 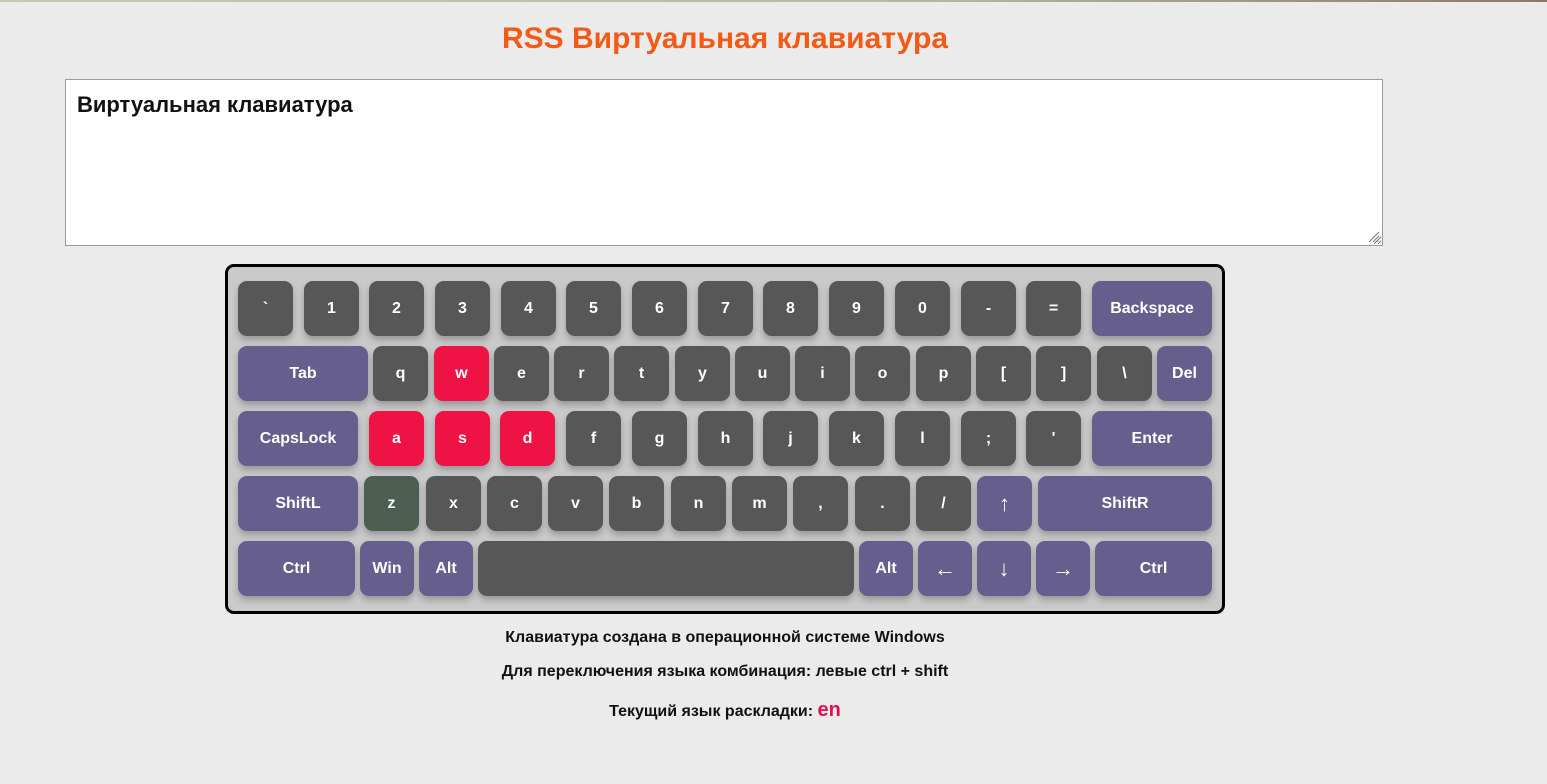 I want to click on key-ctrl-right: Ctrl, so click(x=1153, y=568).